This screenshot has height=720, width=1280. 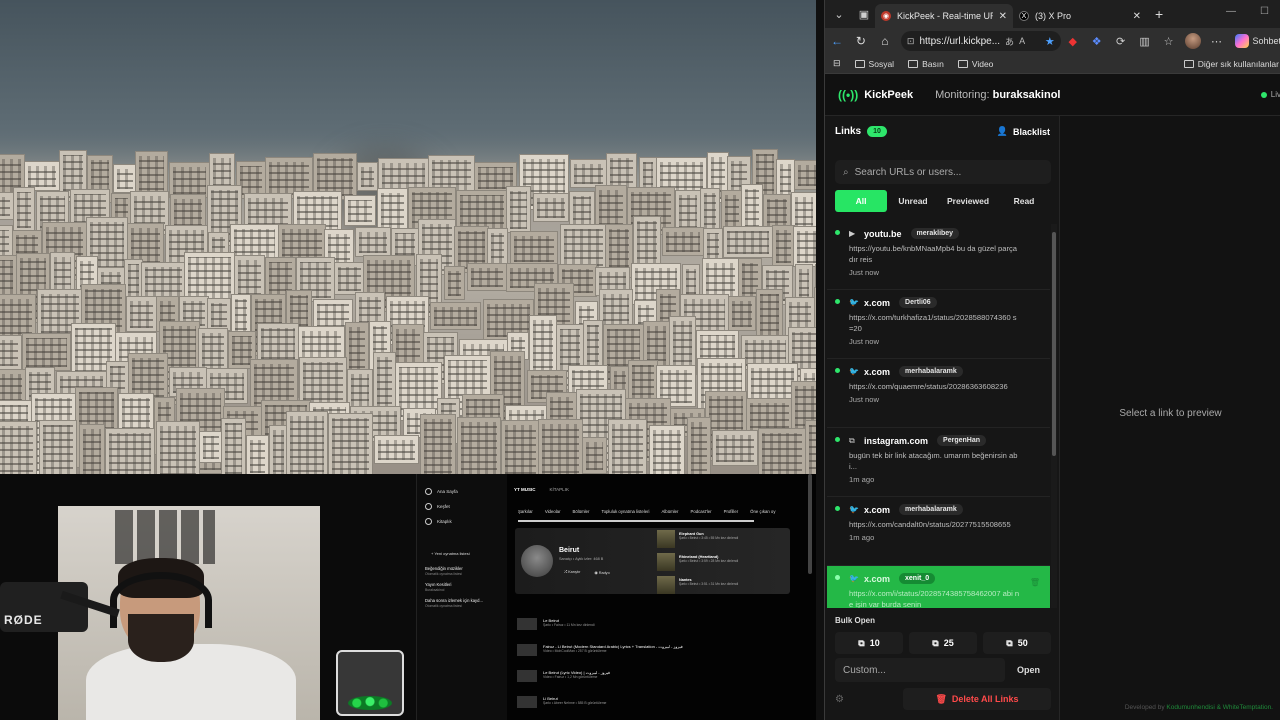 What do you see at coordinates (968, 201) in the screenshot?
I see `filter-previewed: Previewed` at bounding box center [968, 201].